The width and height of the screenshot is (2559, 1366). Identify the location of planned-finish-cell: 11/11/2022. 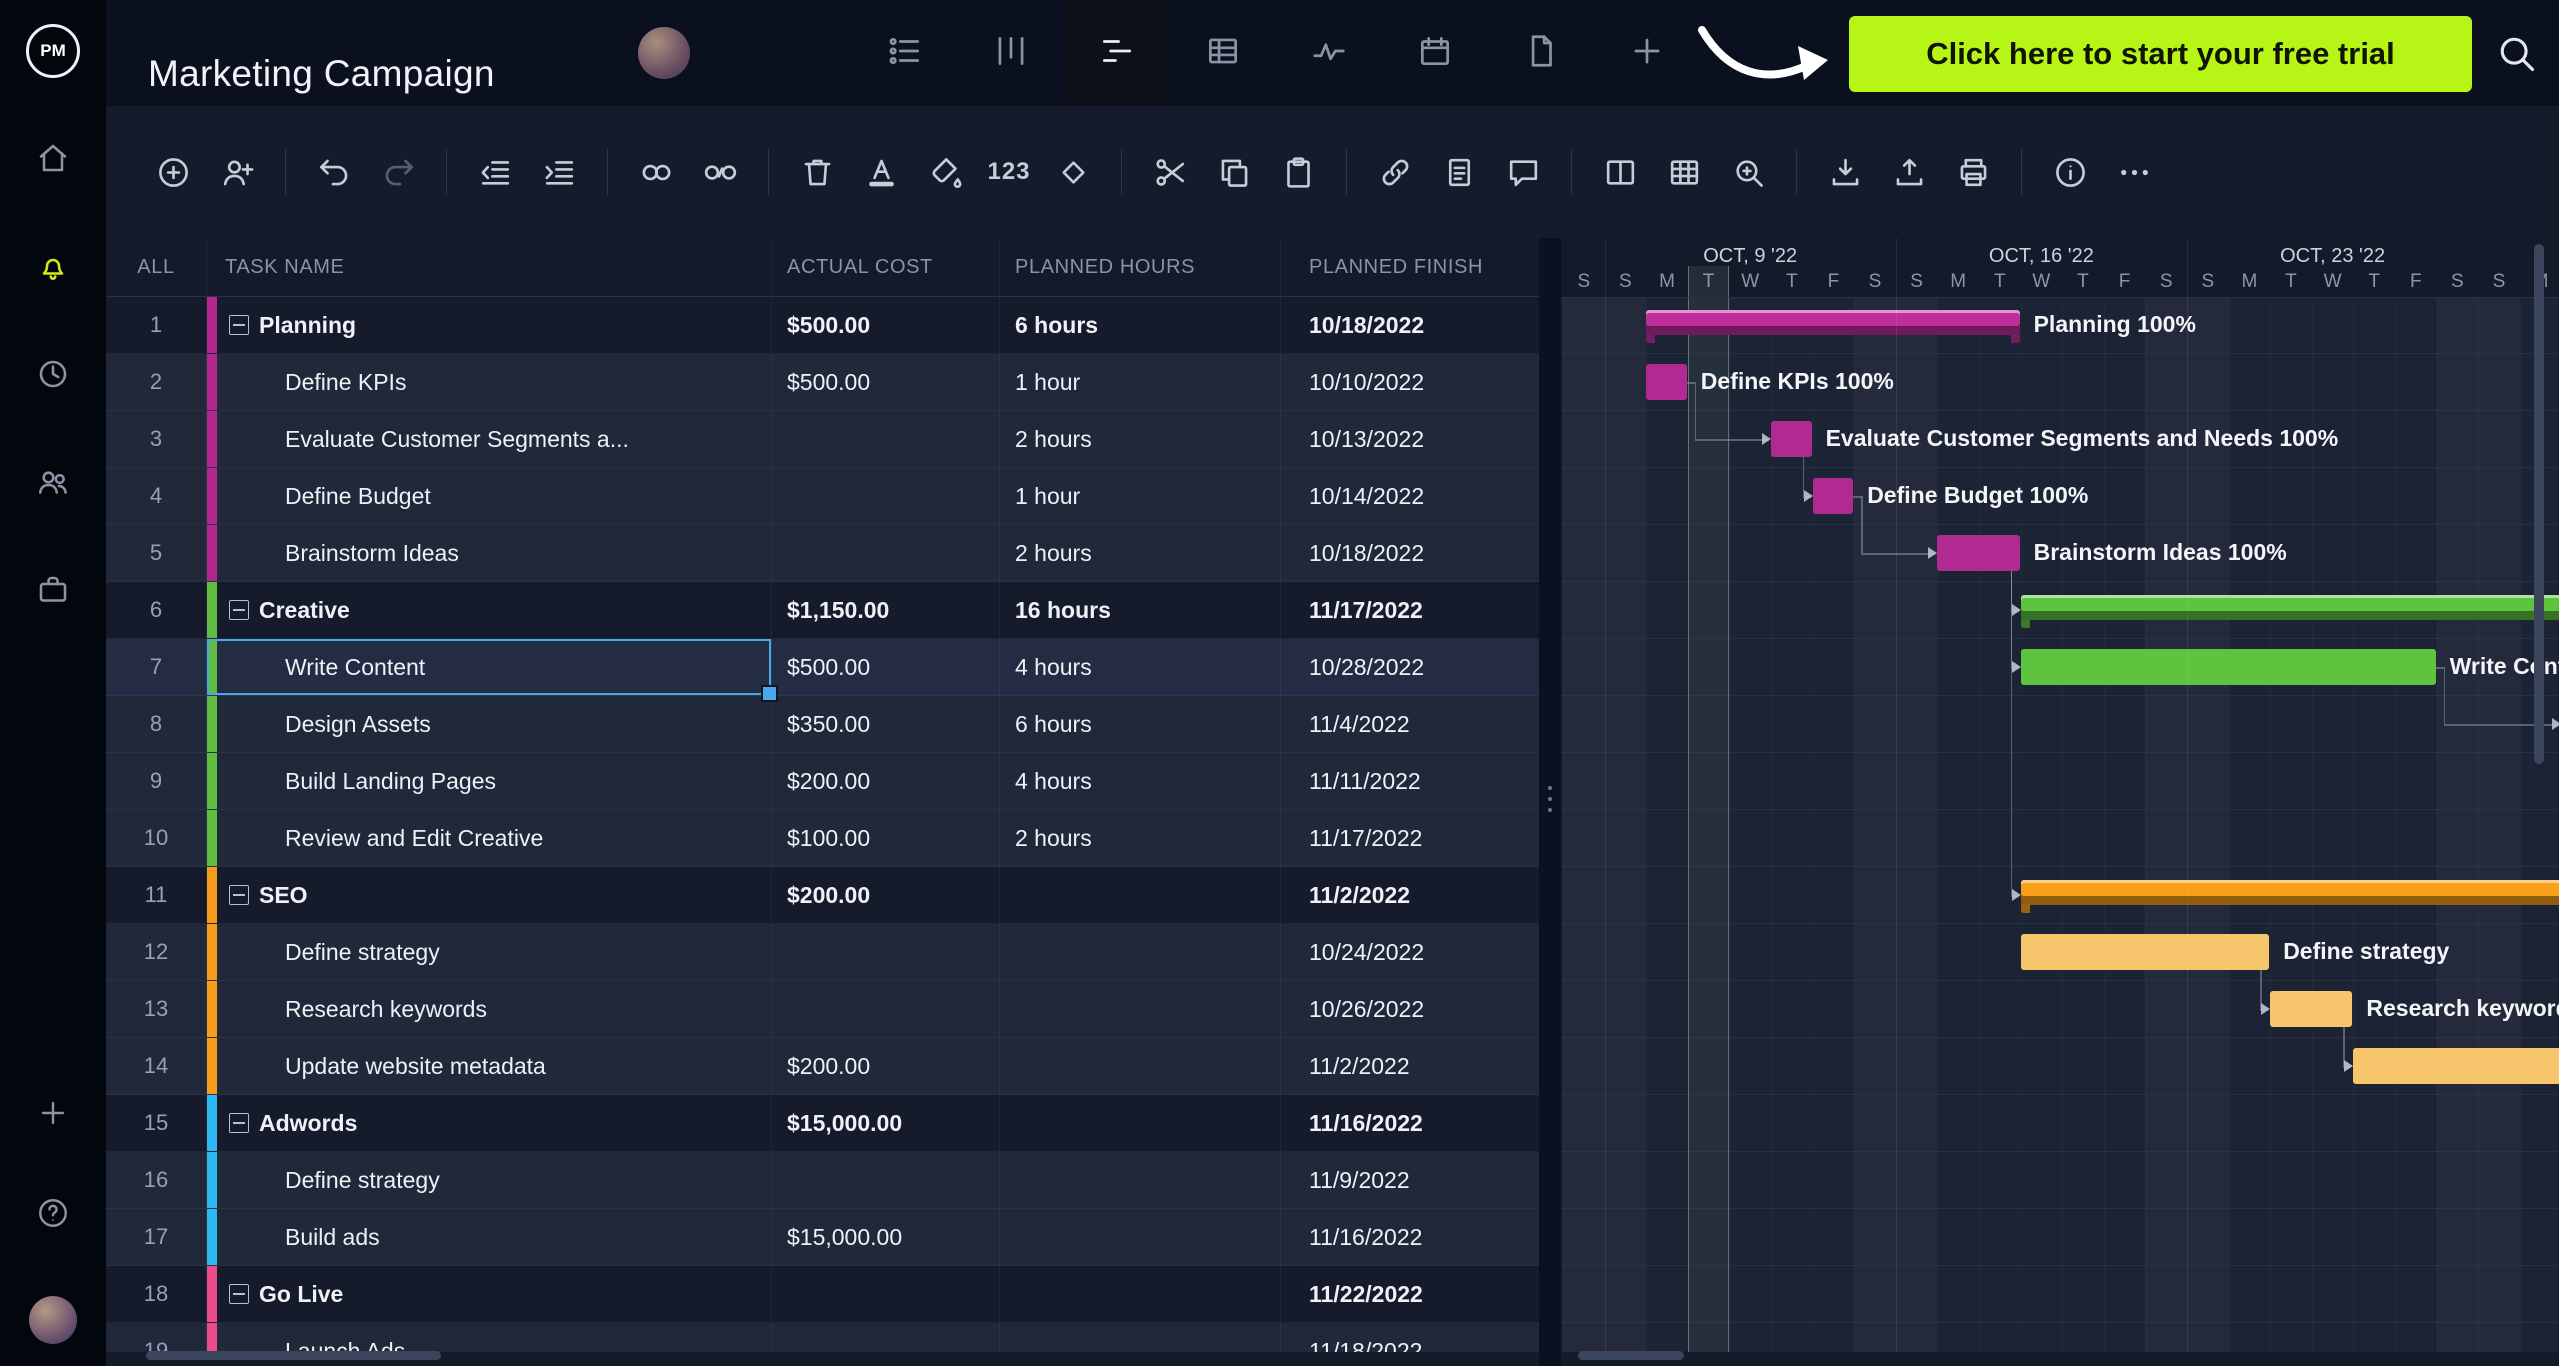
(1410, 781).